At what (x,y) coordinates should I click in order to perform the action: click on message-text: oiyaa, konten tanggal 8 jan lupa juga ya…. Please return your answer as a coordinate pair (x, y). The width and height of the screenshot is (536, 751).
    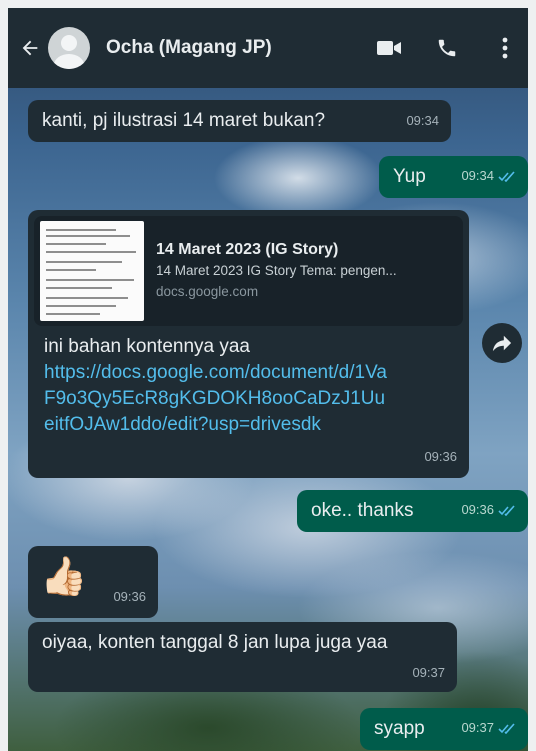
    Looking at the image, I should click on (215, 642).